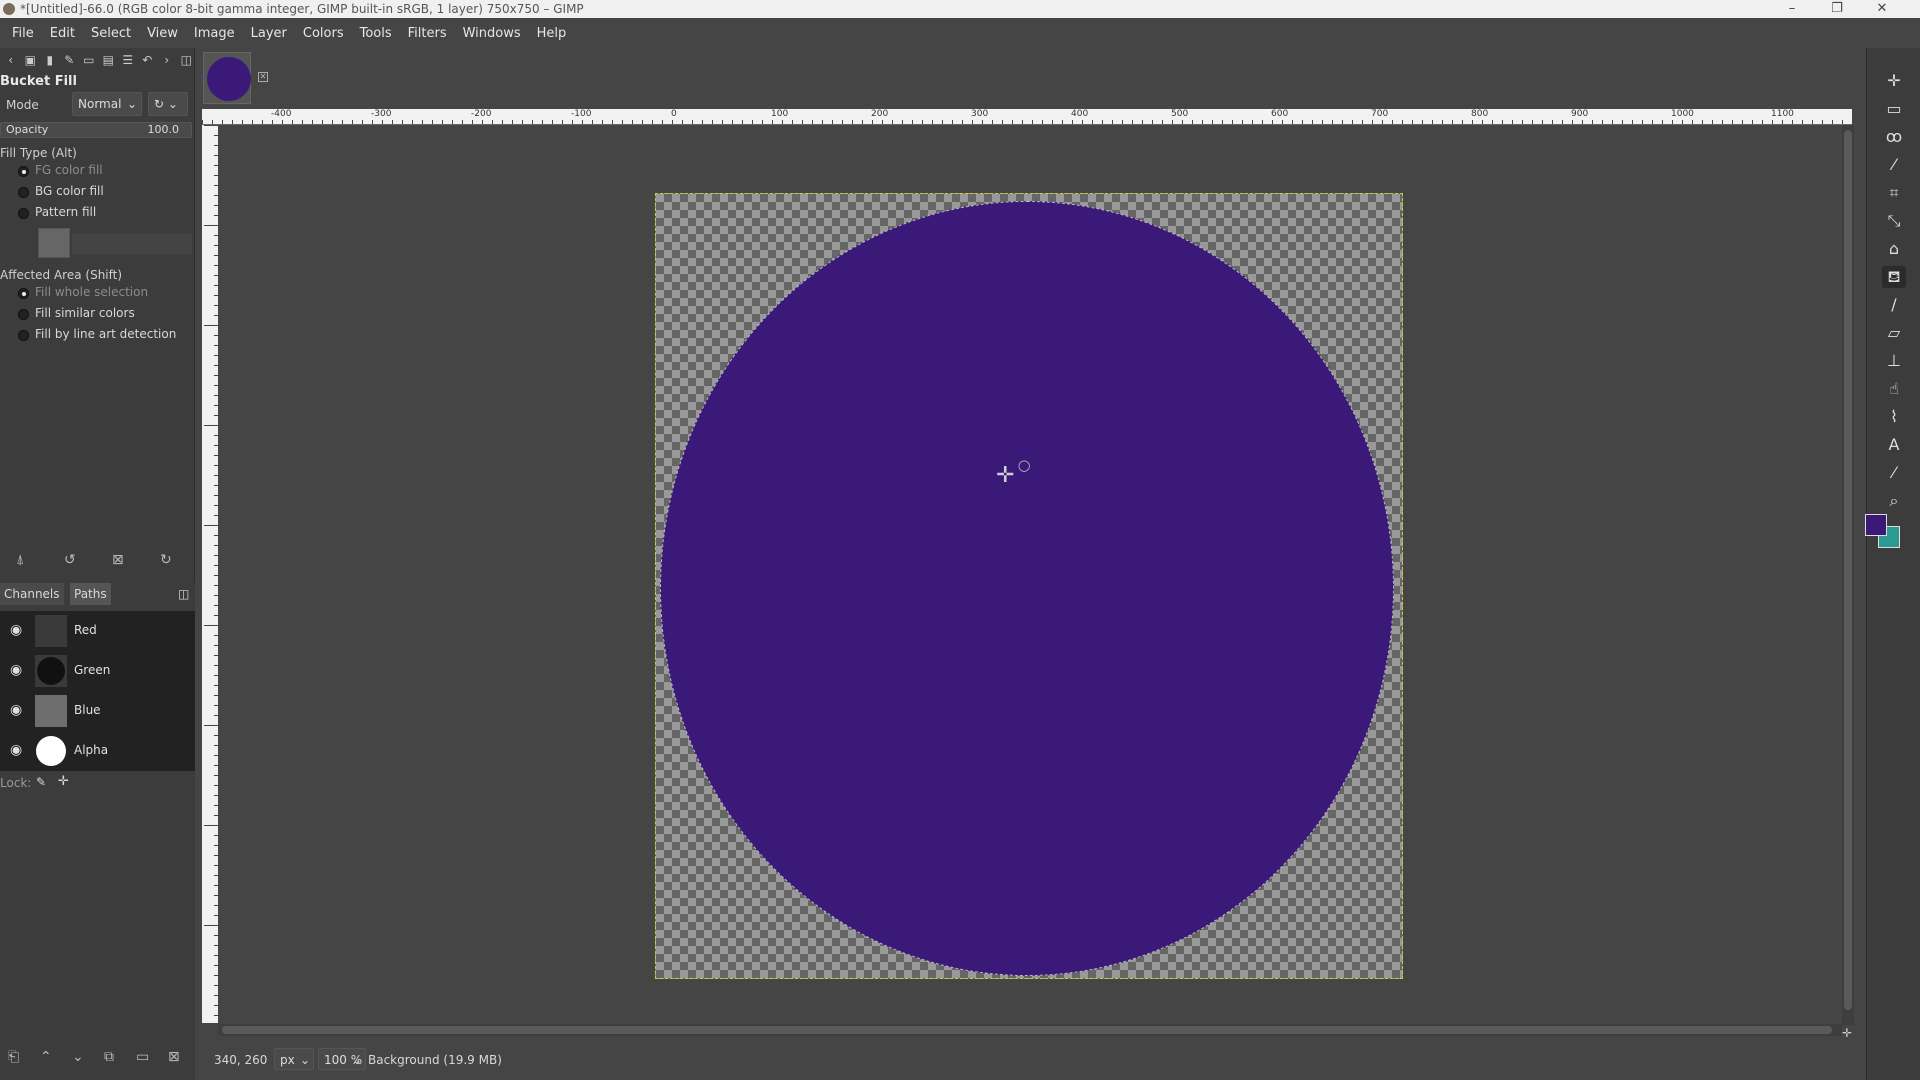  What do you see at coordinates (294, 1059) in the screenshot?
I see `unit-select: px ⌄` at bounding box center [294, 1059].